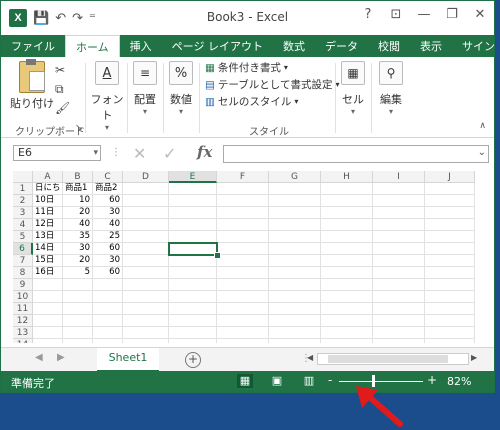 The image size is (500, 430). What do you see at coordinates (78, 321) in the screenshot?
I see `cell-b12` at bounding box center [78, 321].